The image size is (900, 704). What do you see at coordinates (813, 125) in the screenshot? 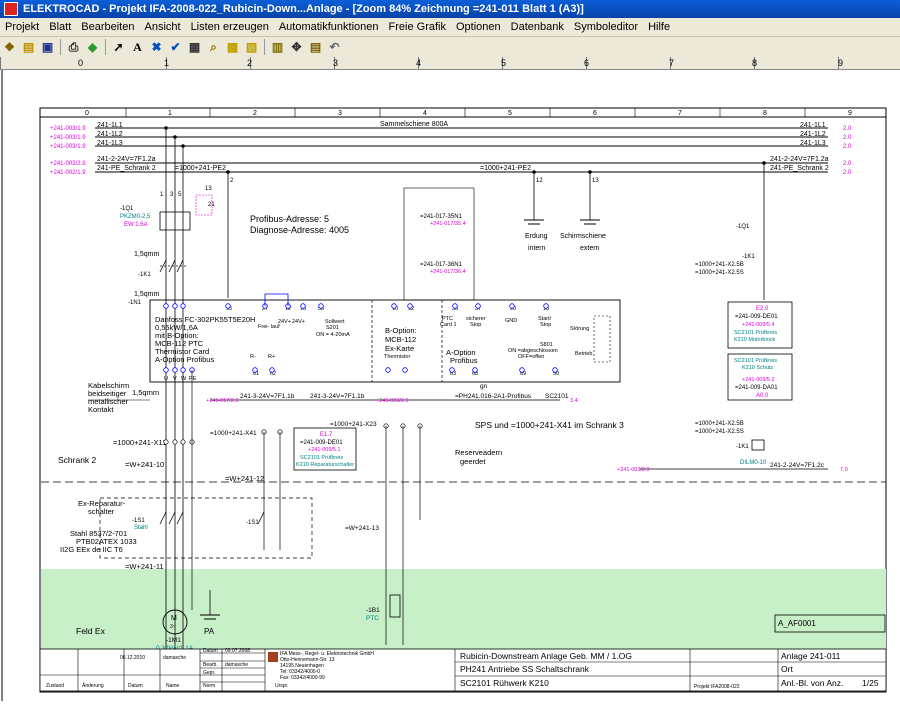
I see `bus-label: 241-1L1` at bounding box center [813, 125].